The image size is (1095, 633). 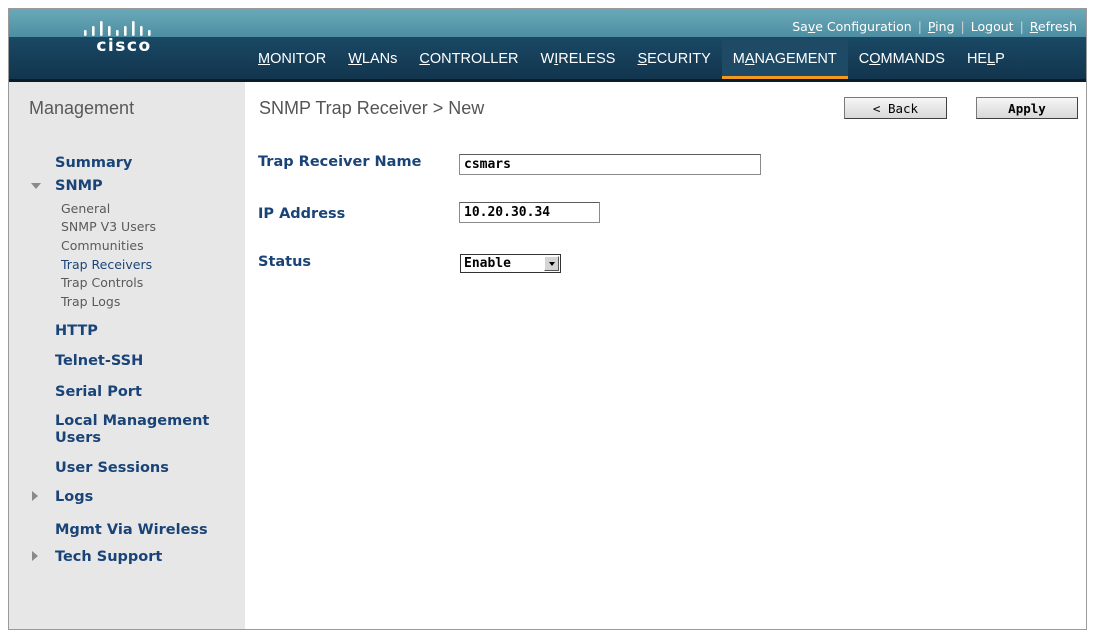 I want to click on top-link-logout: Logout, so click(x=992, y=26).